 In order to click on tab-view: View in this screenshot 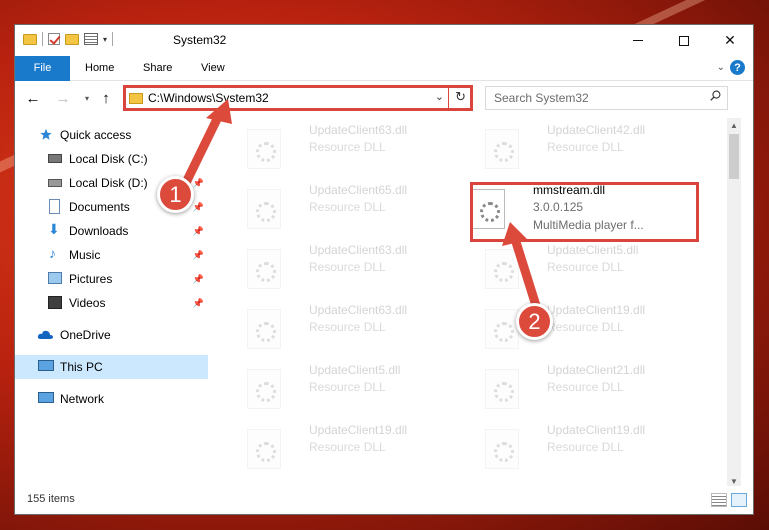, I will do `click(213, 68)`.